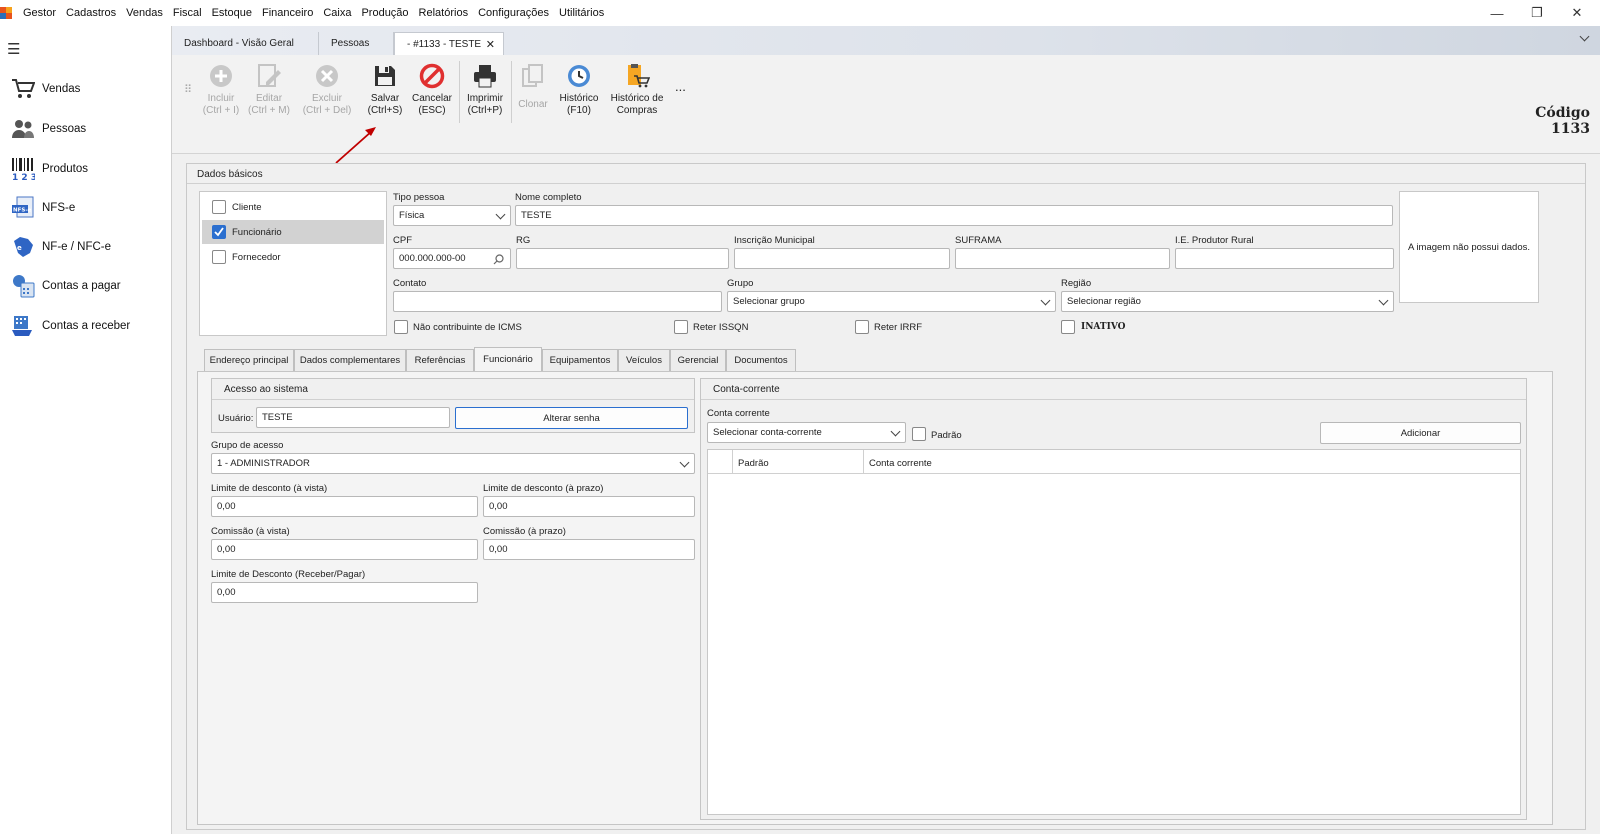 The height and width of the screenshot is (834, 1600). I want to click on col-conta-header: Conta corrente, so click(900, 463).